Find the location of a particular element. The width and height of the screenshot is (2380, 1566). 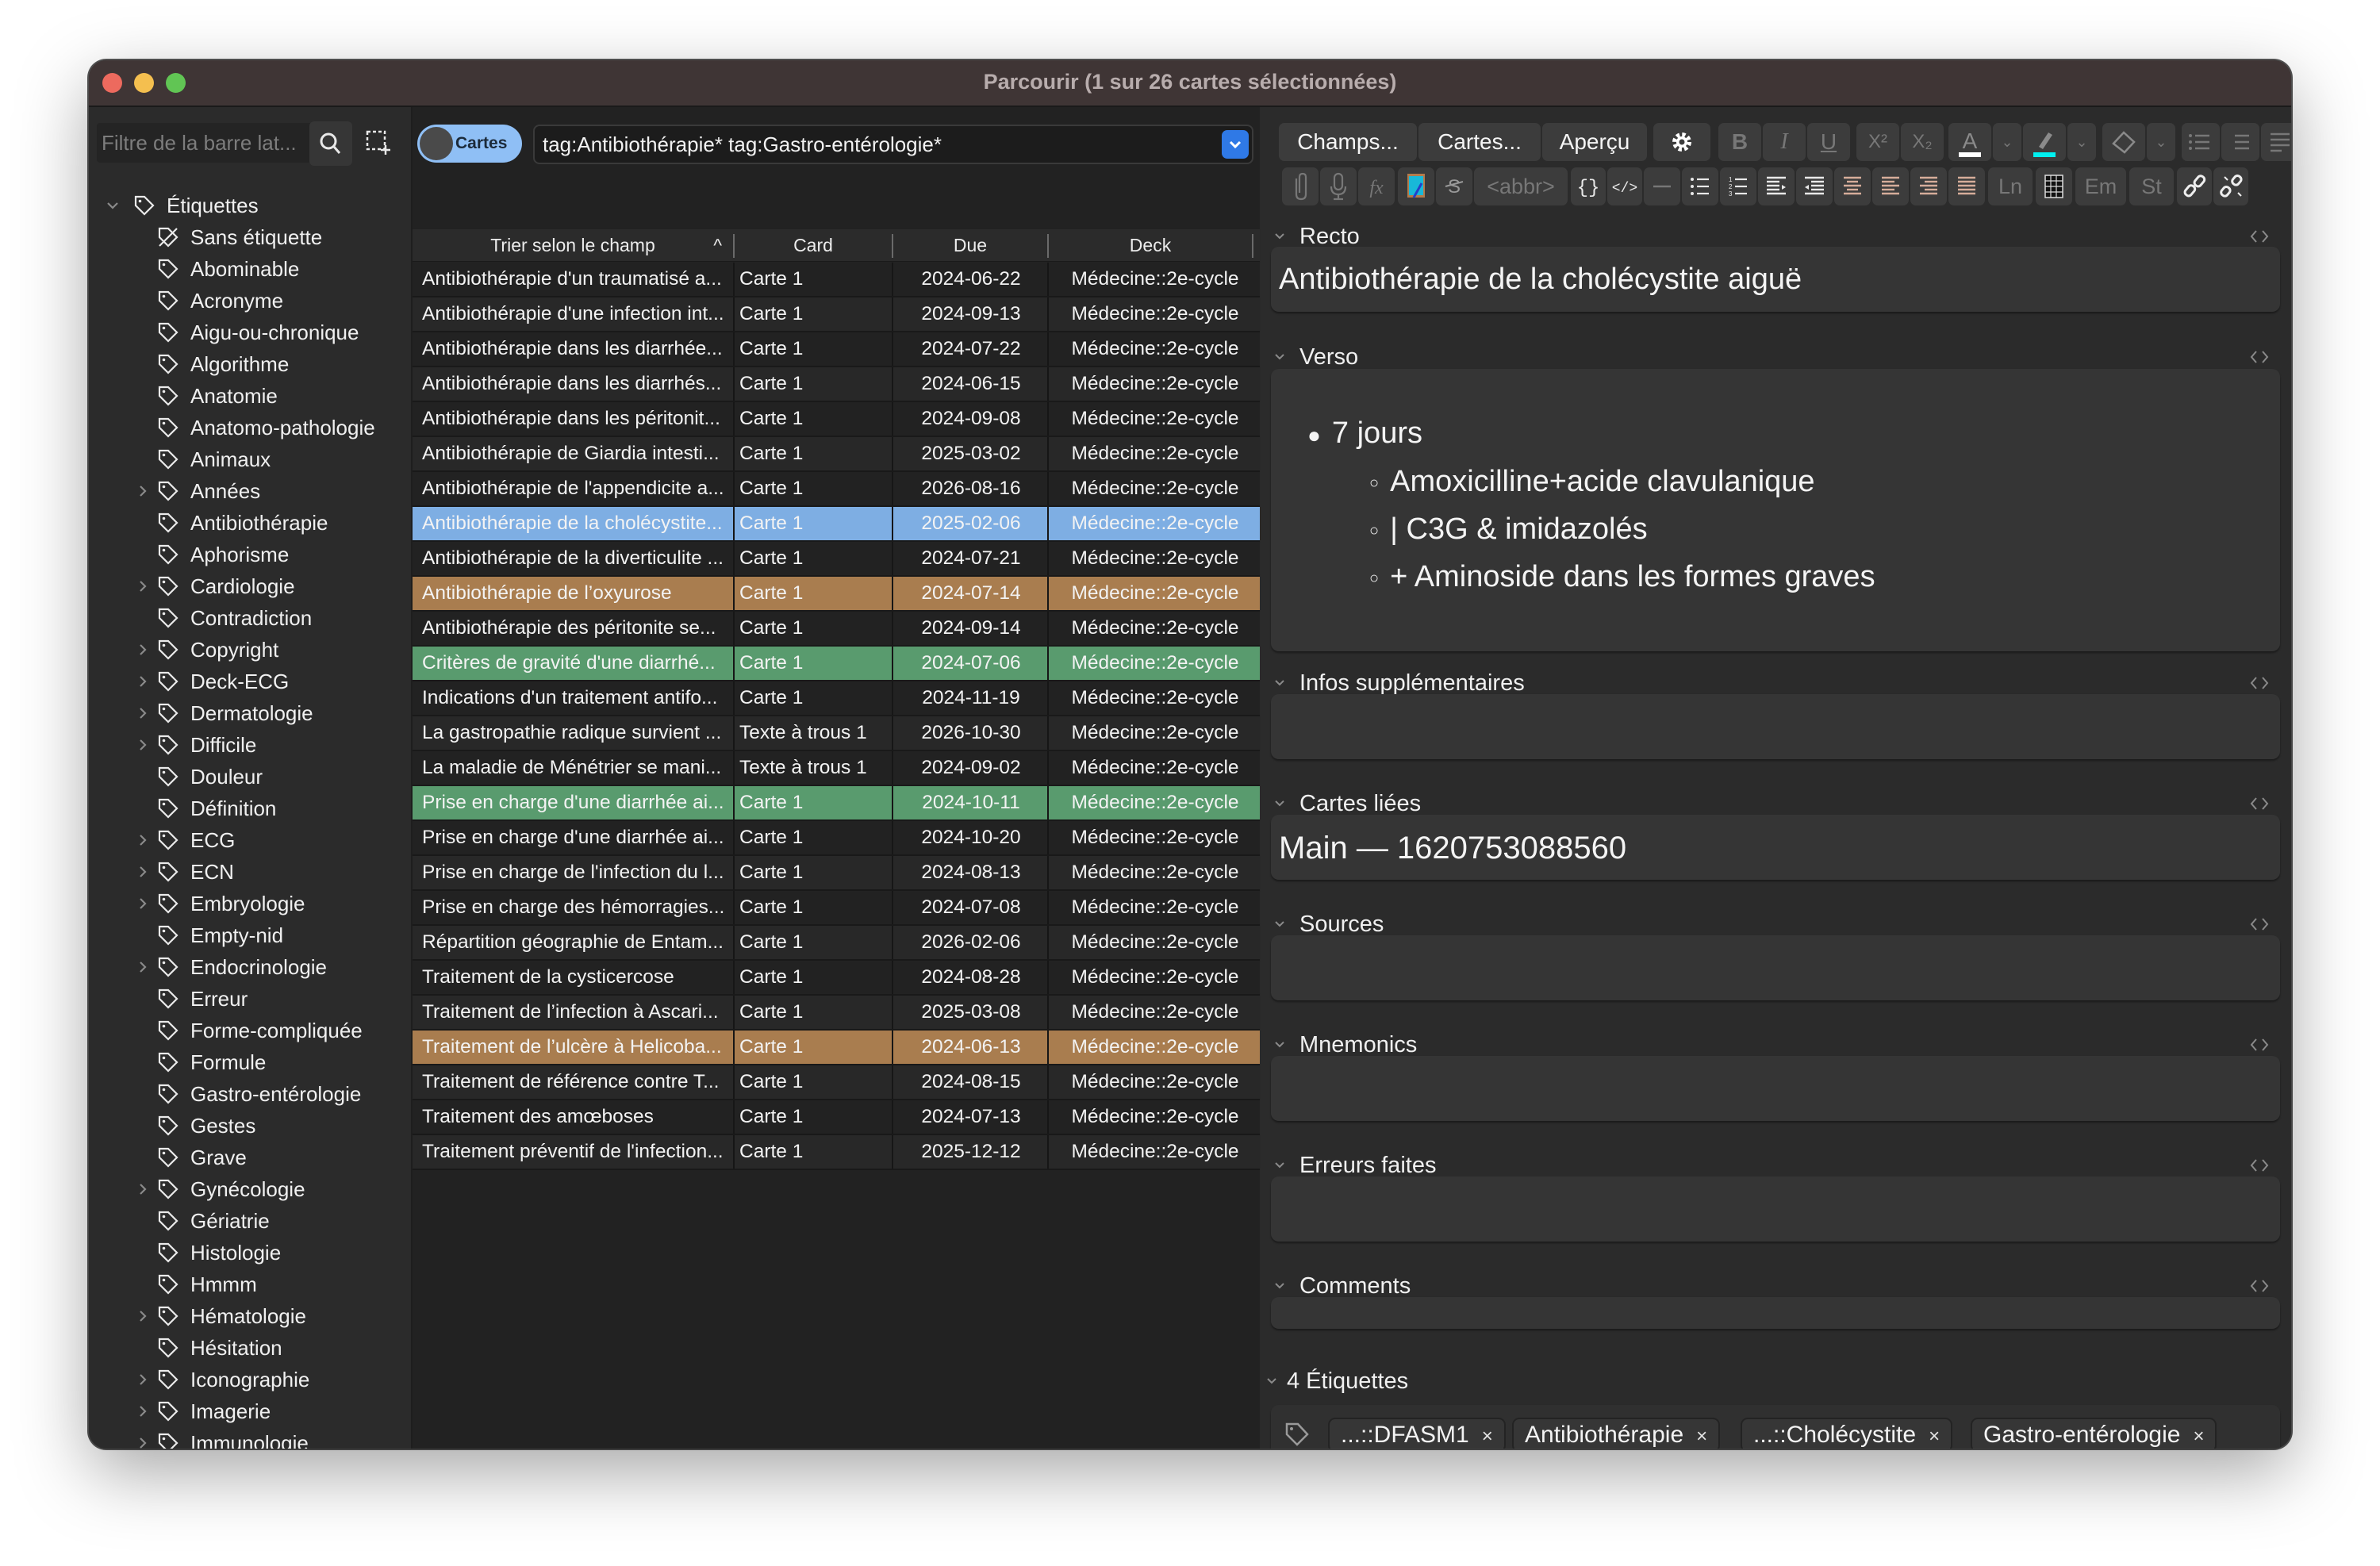

highlight-color-dropdown: ⌄ is located at coordinates (2081, 142).